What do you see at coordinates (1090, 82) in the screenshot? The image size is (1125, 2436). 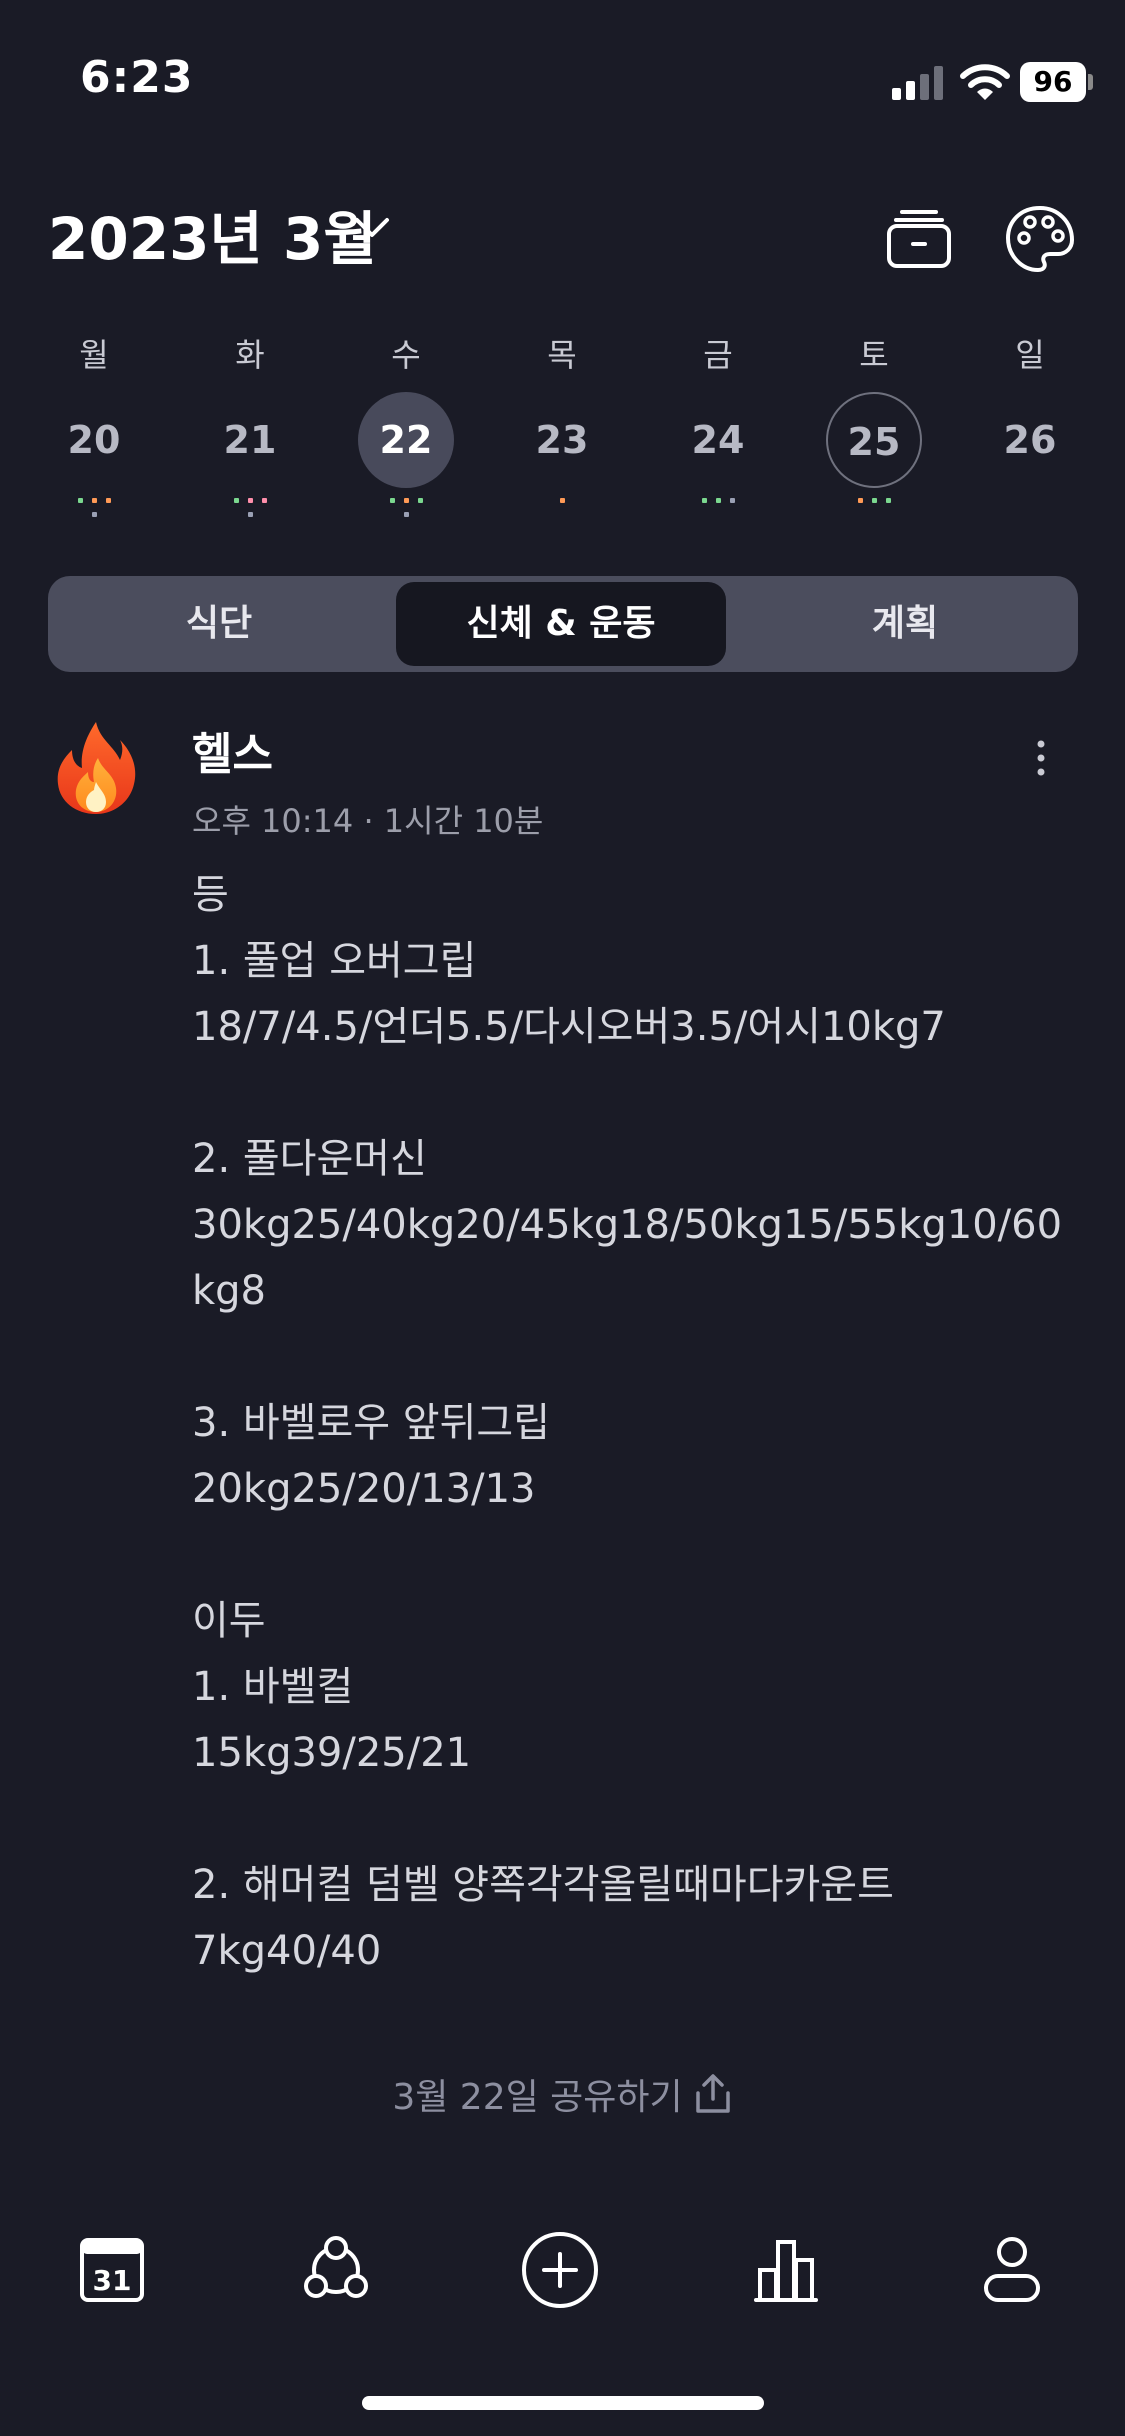 I see `battery-cap` at bounding box center [1090, 82].